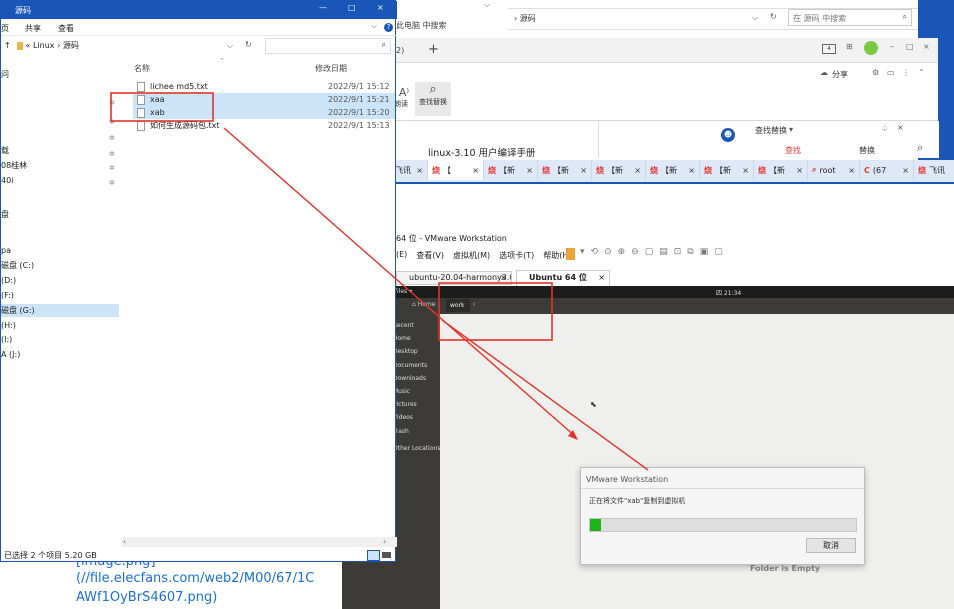 This screenshot has width=954, height=609. Describe the element at coordinates (162, 107) in the screenshot. I see `annotation-box-files` at that location.